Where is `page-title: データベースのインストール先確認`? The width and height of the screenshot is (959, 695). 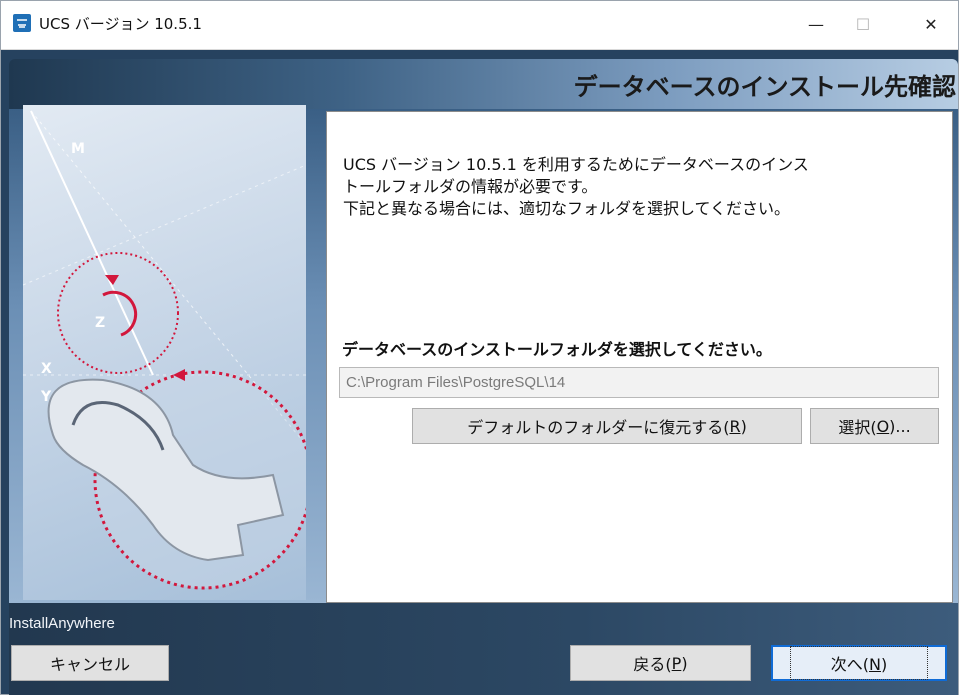
page-title: データベースのインストール先確認 is located at coordinates (764, 87).